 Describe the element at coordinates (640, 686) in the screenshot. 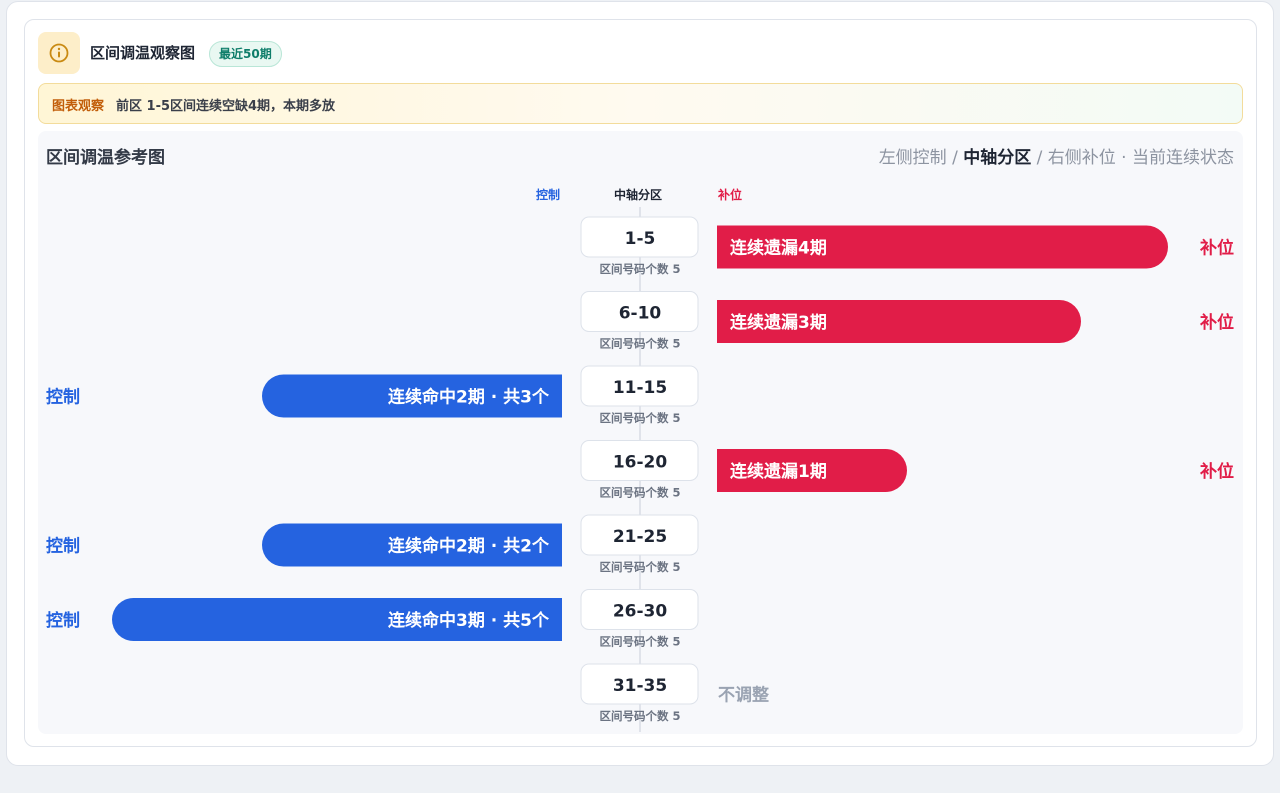

I see `category-label: 31-35` at that location.